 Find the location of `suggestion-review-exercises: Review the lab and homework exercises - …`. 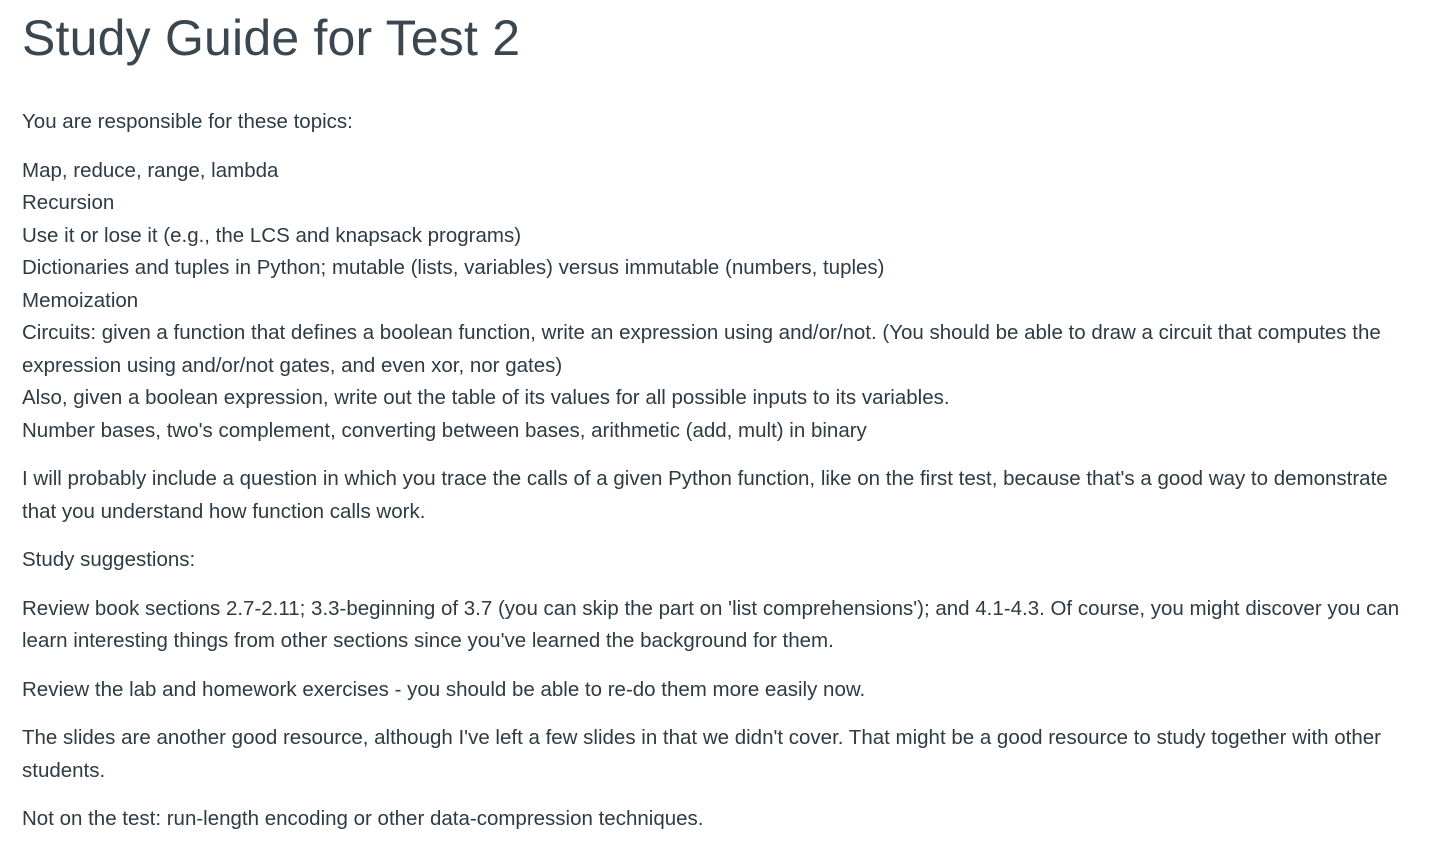

suggestion-review-exercises: Review the lab and homework exercises - … is located at coordinates (444, 689).